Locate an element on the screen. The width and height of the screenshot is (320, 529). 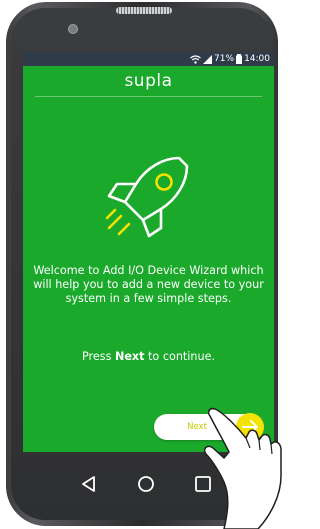
wifi-icon is located at coordinates (195, 59).